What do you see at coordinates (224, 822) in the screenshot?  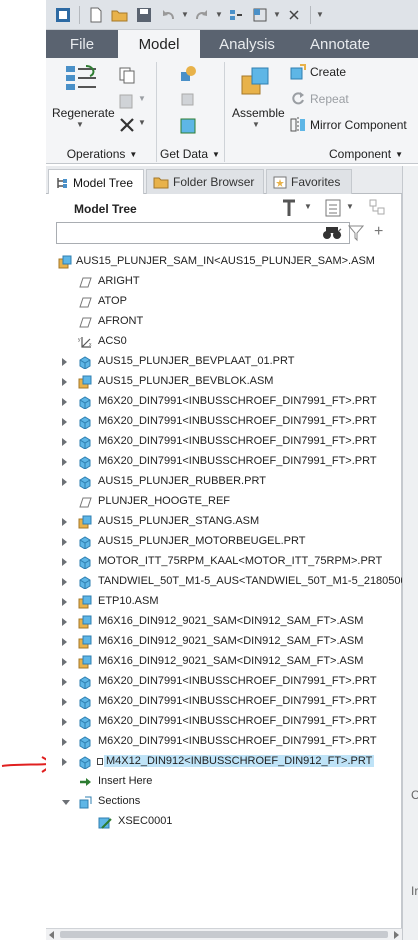 I see `tree-item: XSEC0001` at bounding box center [224, 822].